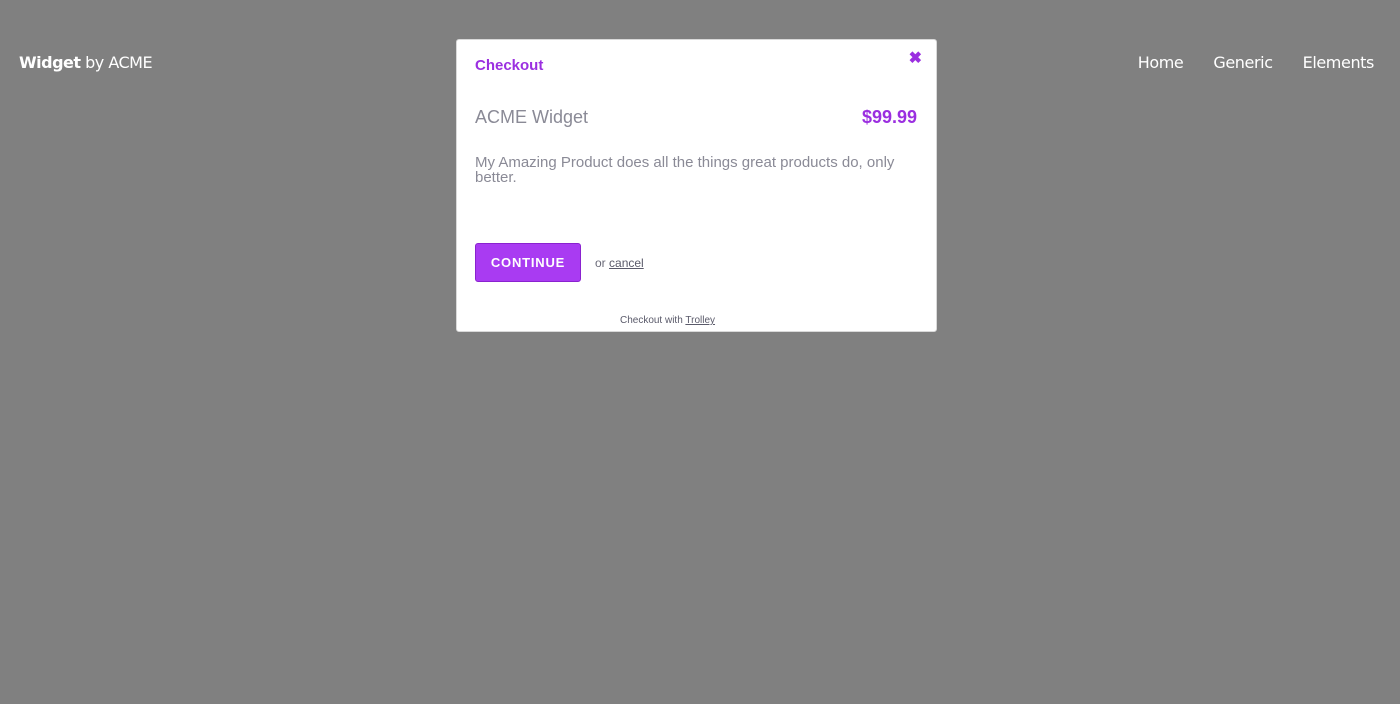  I want to click on nav-generic-link: Generic, so click(1243, 63).